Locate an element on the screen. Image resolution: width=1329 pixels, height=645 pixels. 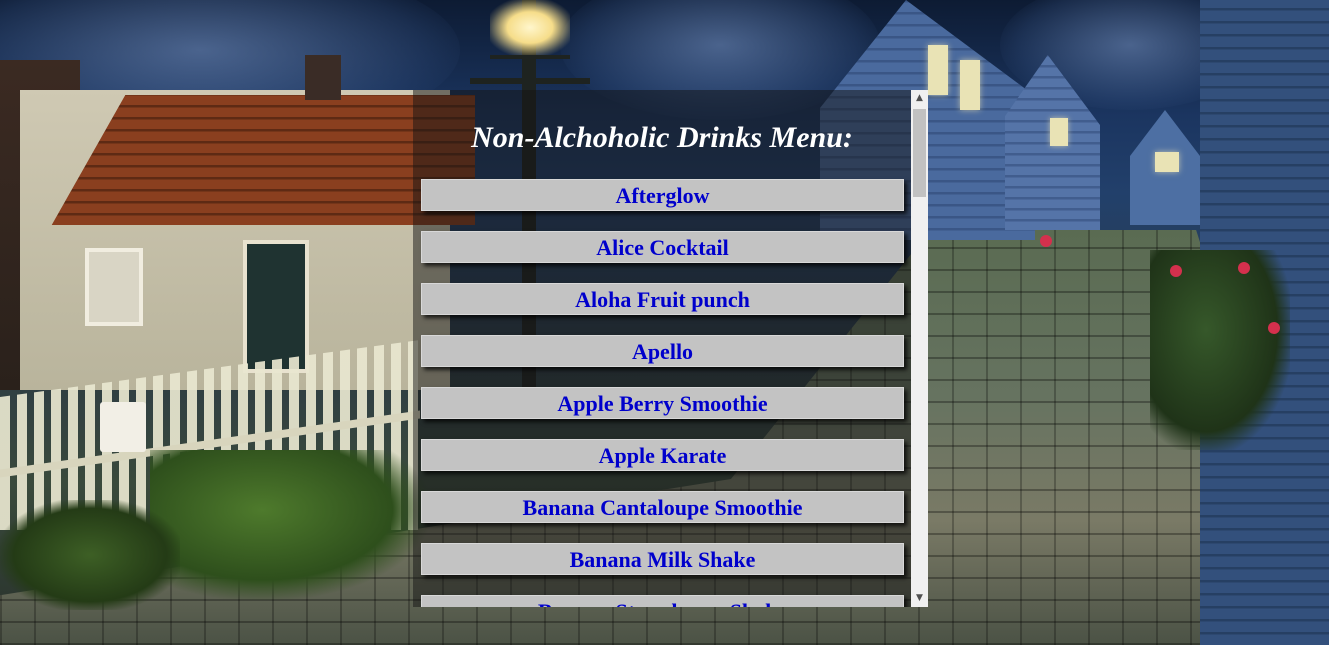
house-door is located at coordinates (276, 306).